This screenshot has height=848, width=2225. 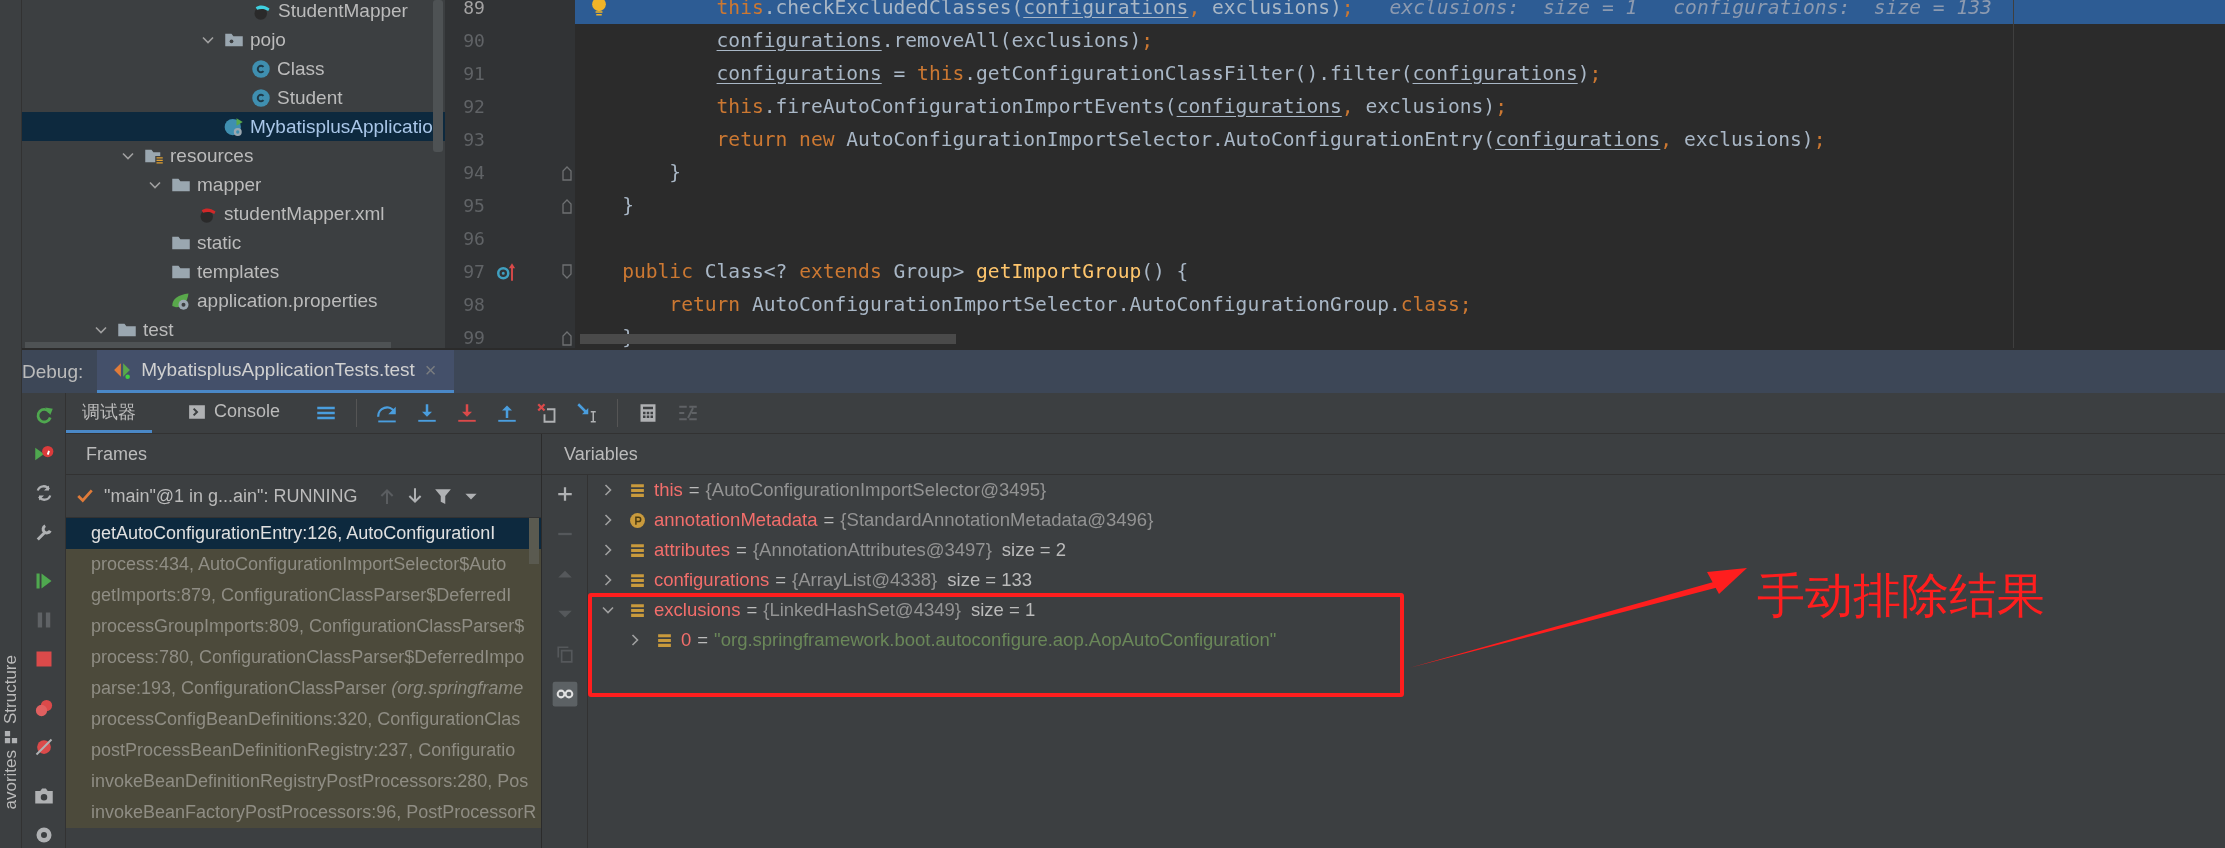 I want to click on tree-item-label: Student, so click(x=310, y=97).